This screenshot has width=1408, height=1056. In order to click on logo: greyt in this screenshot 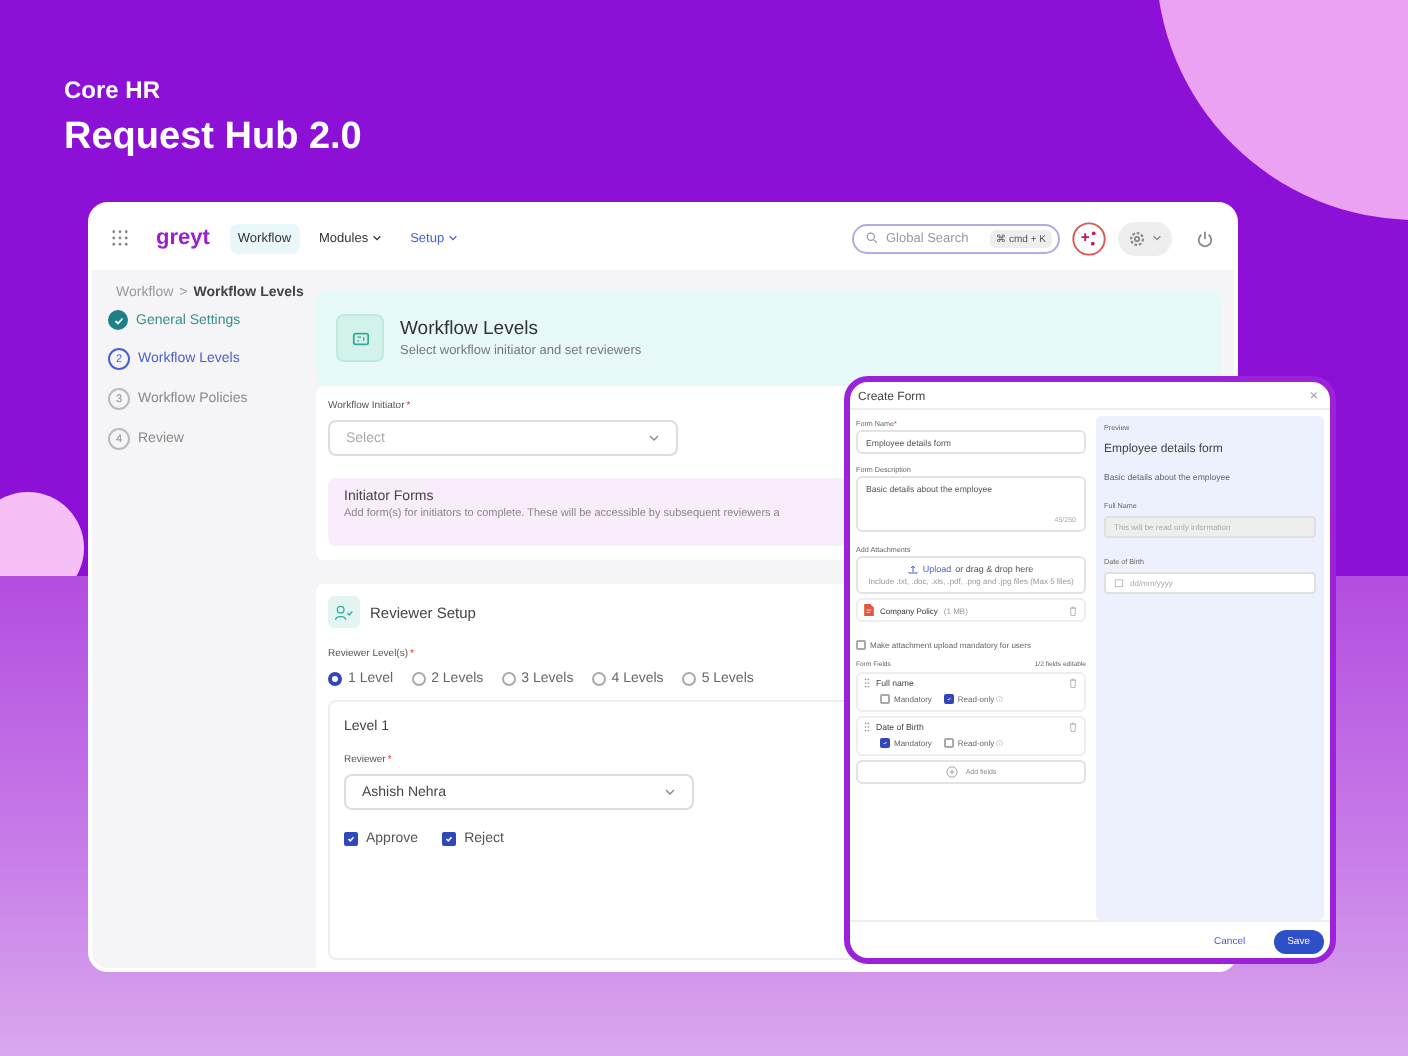, I will do `click(183, 238)`.